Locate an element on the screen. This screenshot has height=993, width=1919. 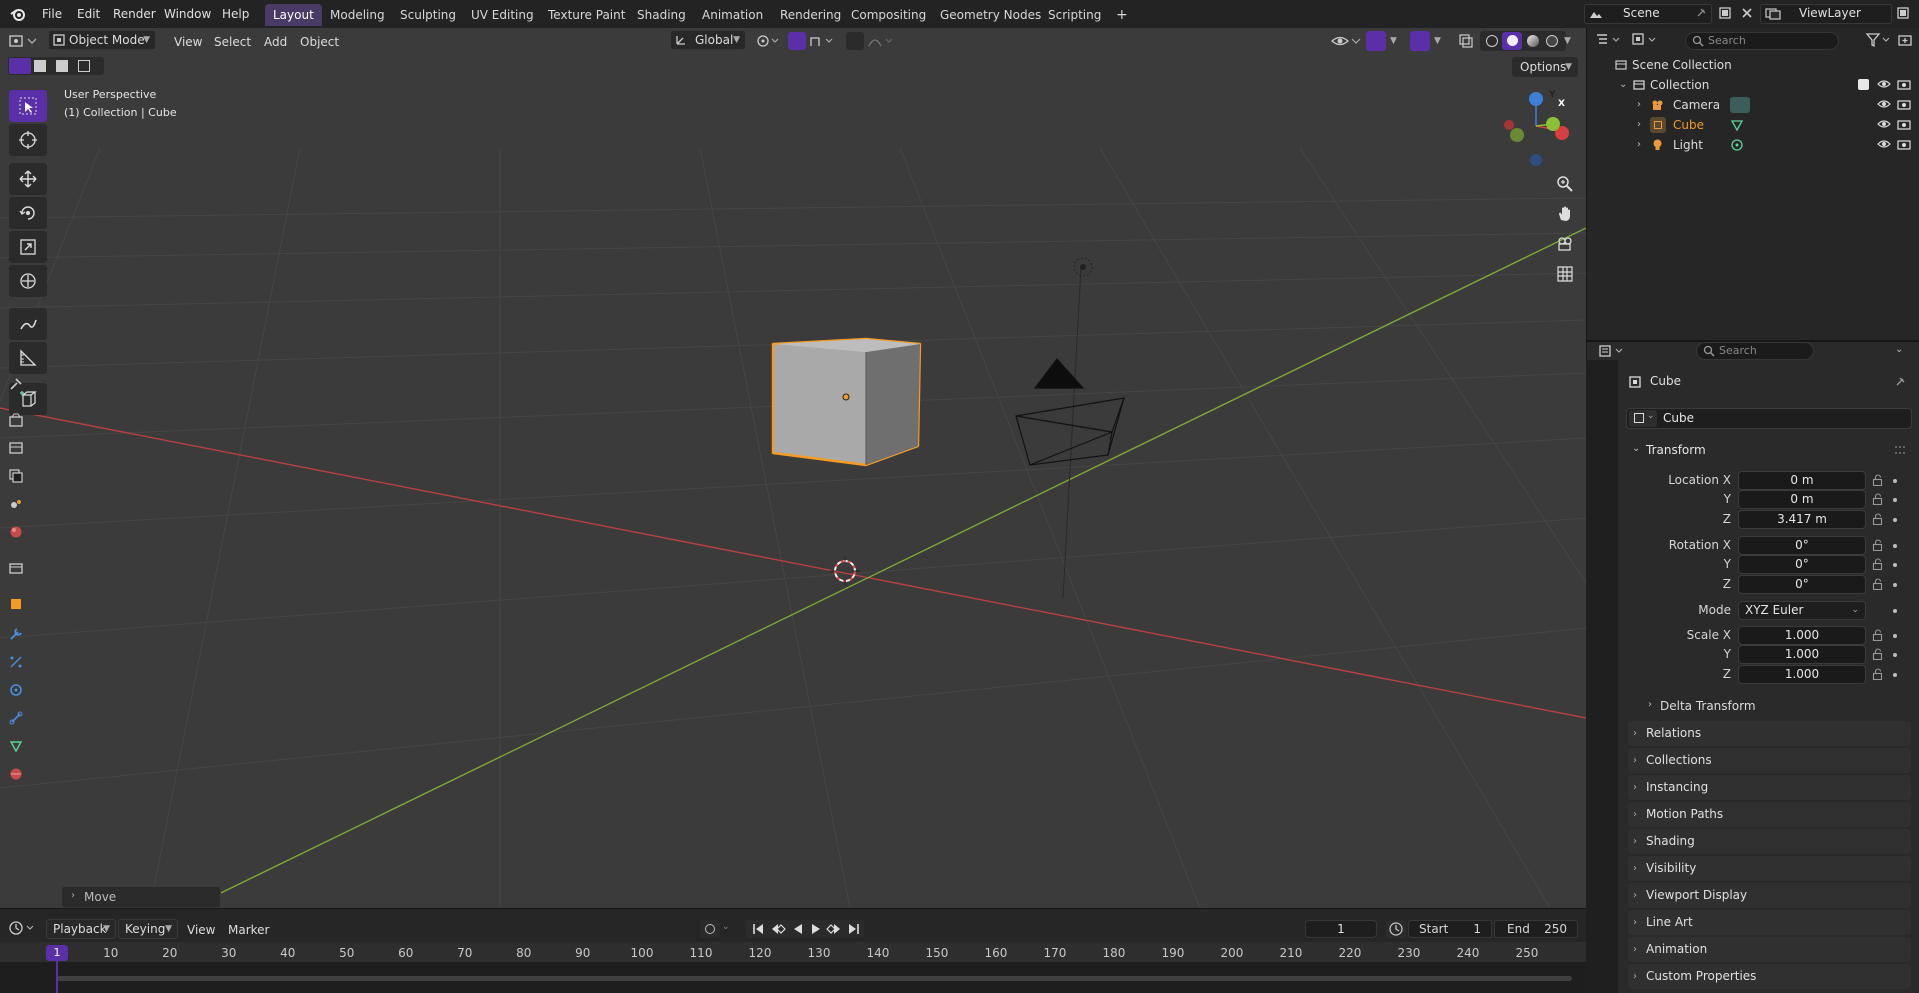
physics-tab-icon is located at coordinates (16, 690).